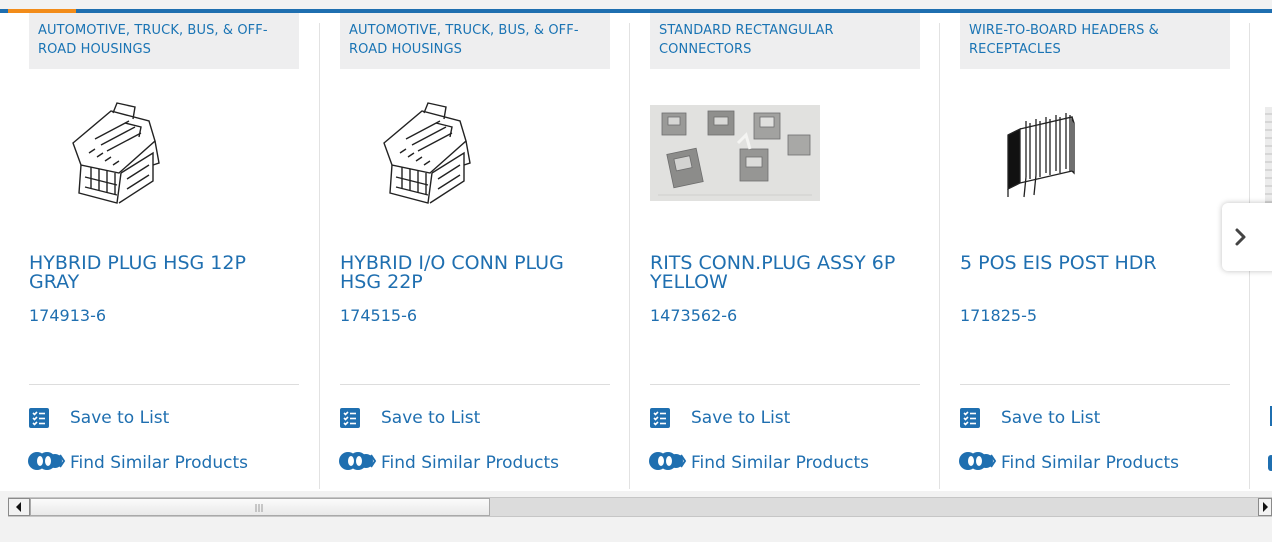  I want to click on arrow-left-icon, so click(18, 507).